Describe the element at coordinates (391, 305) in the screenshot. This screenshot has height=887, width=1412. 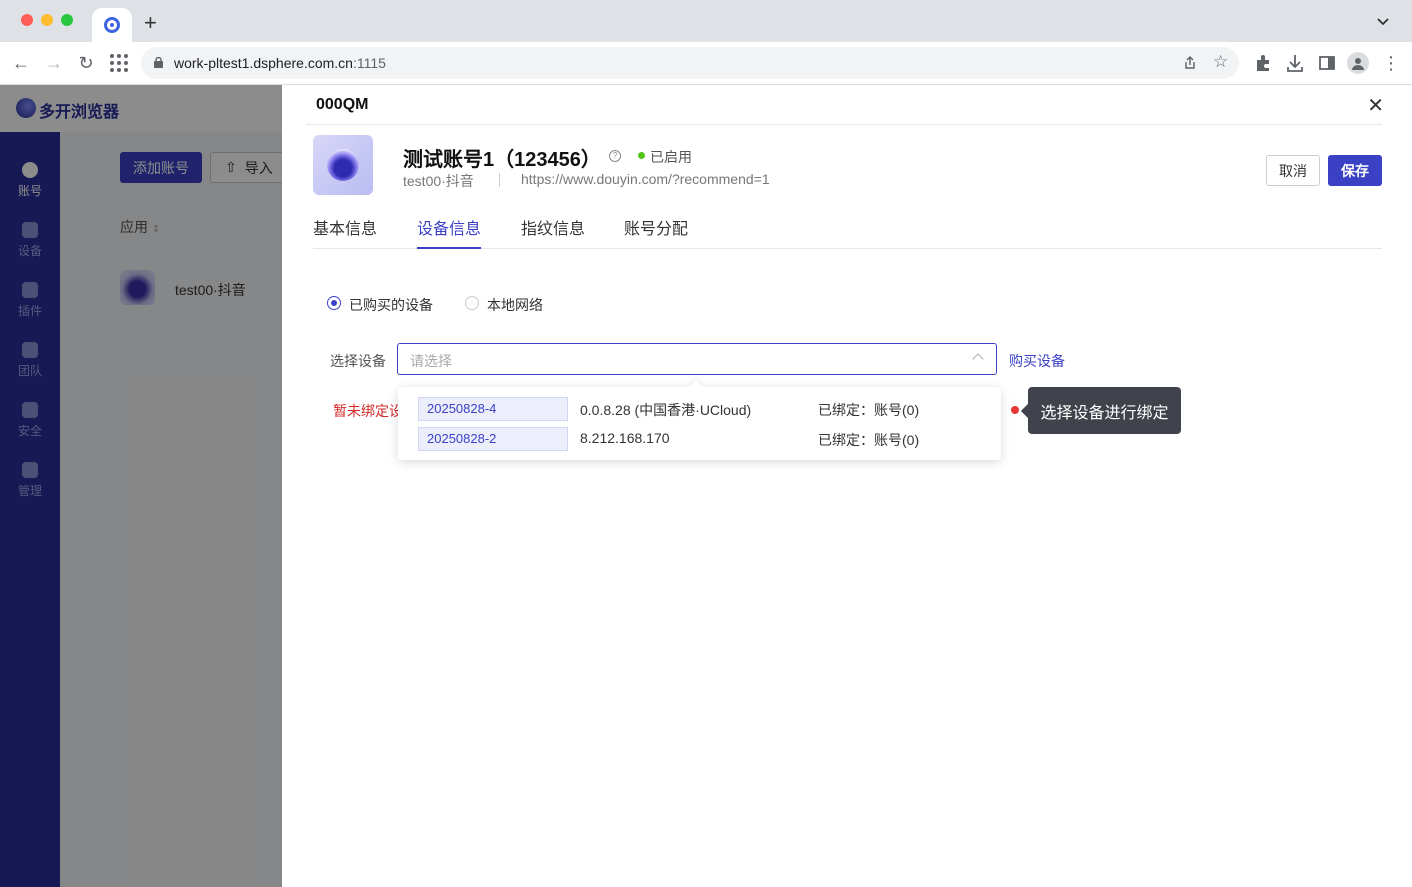
I see `radio-label-purchased-device: 已购买的设备` at that location.